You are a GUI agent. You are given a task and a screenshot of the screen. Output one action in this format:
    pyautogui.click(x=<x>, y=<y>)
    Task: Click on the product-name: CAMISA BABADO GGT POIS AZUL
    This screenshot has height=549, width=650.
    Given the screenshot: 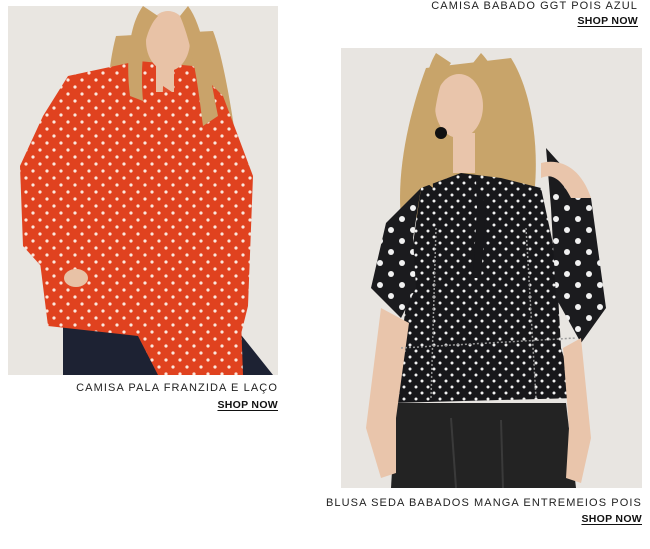 What is the action you would take?
    pyautogui.click(x=534, y=6)
    